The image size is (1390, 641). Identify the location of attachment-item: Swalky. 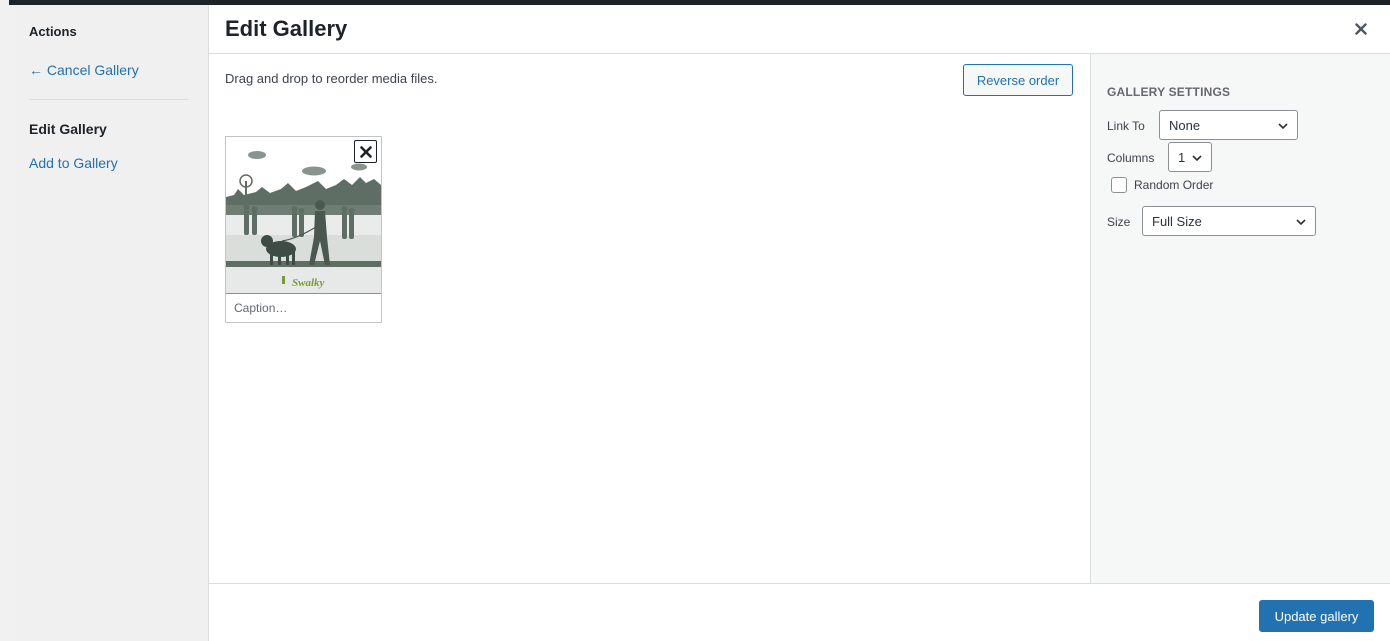
(303, 229).